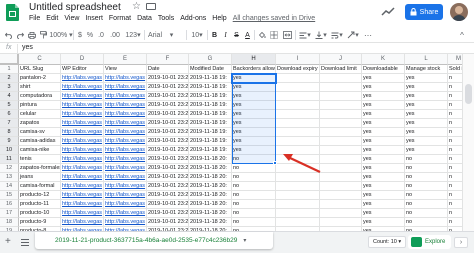 Image resolution: width=474 pixels, height=253 pixels. Describe the element at coordinates (244, 240) in the screenshot. I see `sheet-tab-caret: ▾` at that location.